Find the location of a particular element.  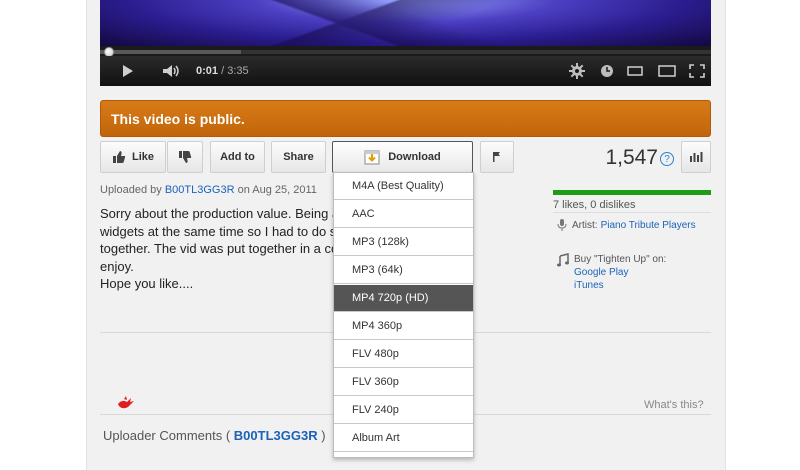

flag-icon is located at coordinates (496, 157).